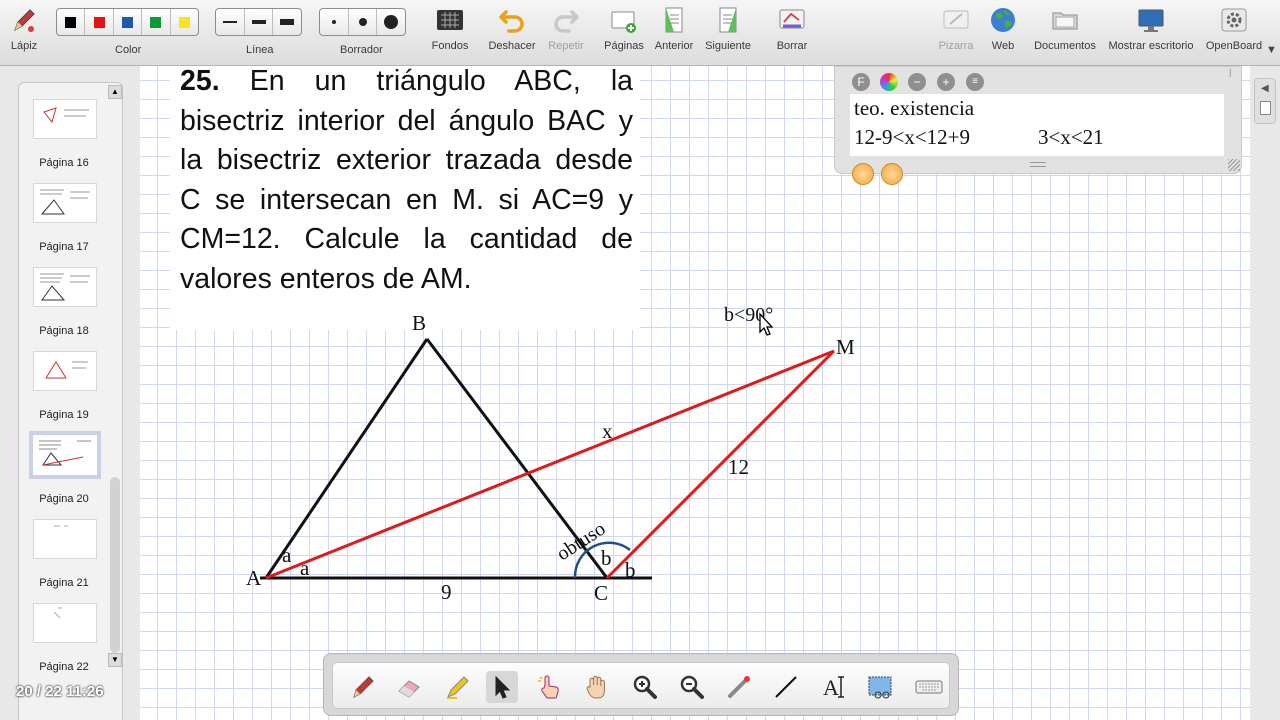 The width and height of the screenshot is (1280, 720). I want to click on highlighter-tool, so click(457, 687).